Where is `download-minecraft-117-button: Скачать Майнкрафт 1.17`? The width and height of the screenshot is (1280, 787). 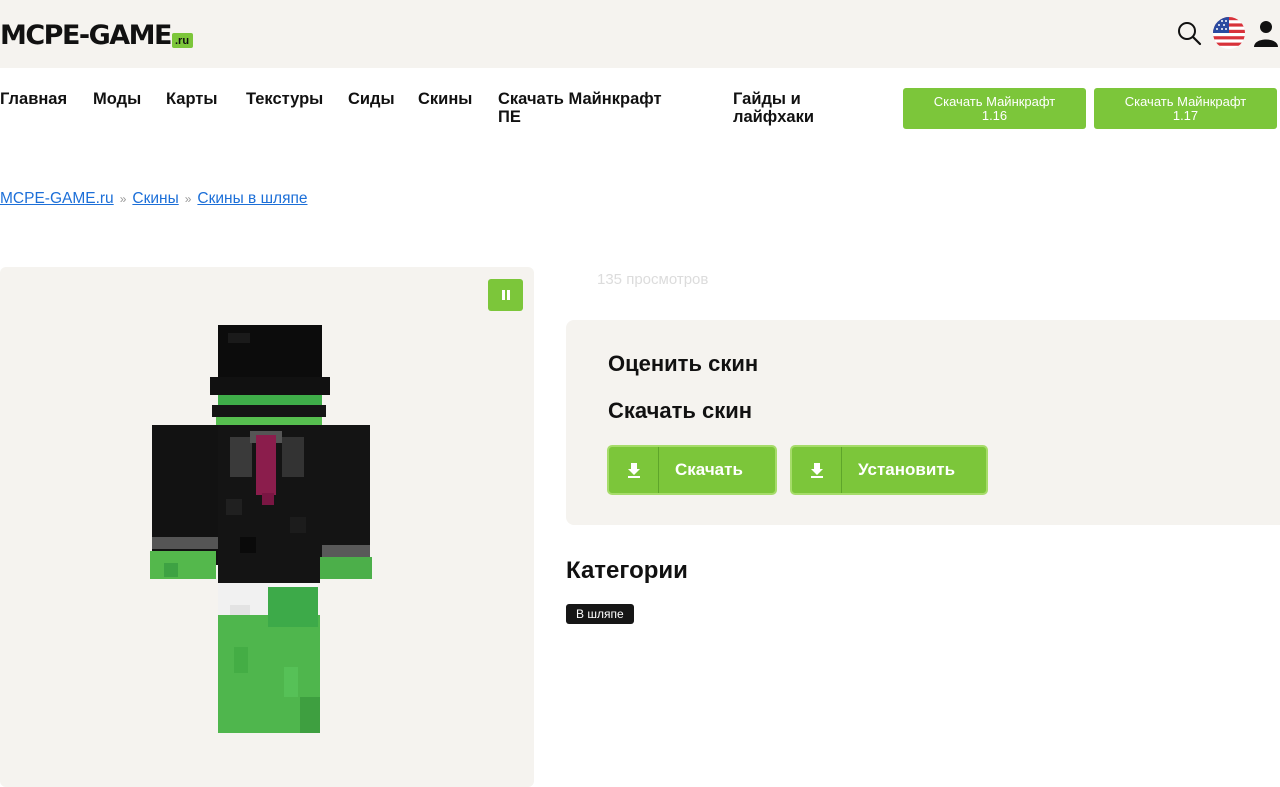 download-minecraft-117-button: Скачать Майнкрафт 1.17 is located at coordinates (1185, 108).